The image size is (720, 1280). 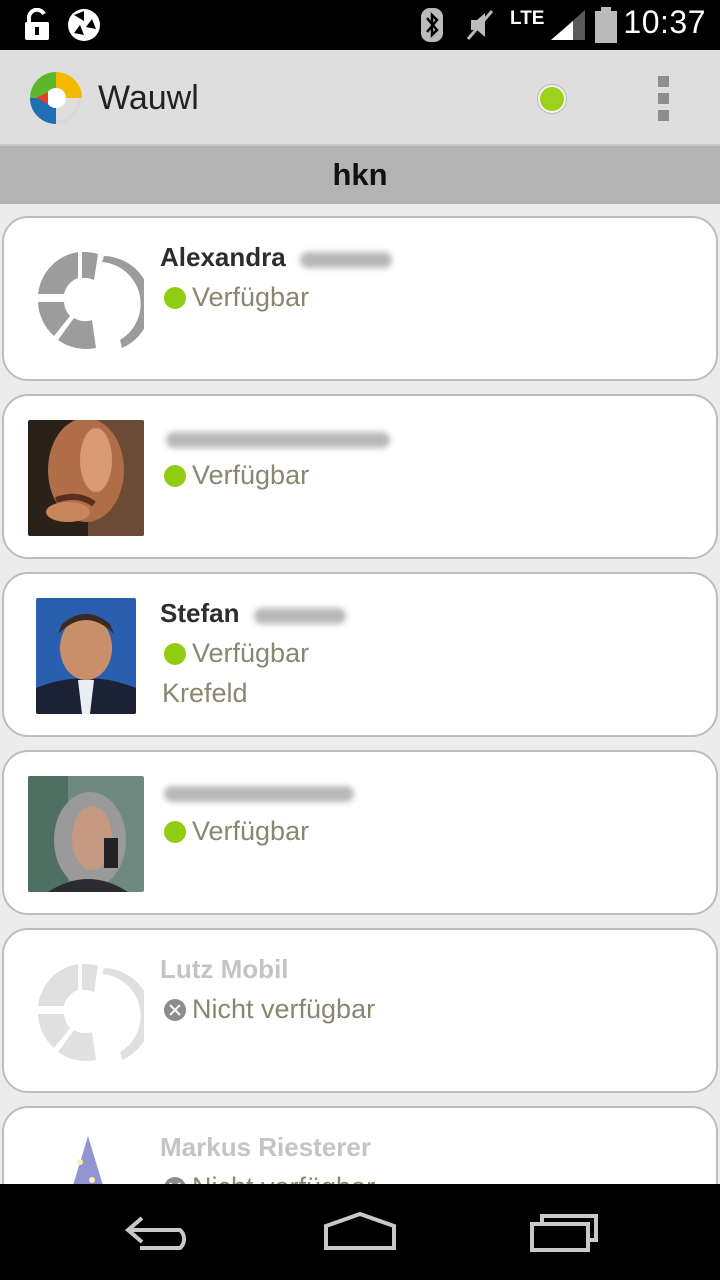 I want to click on contact-card: Lutz Mobil Nicht verfügbar, so click(x=360, y=1010).